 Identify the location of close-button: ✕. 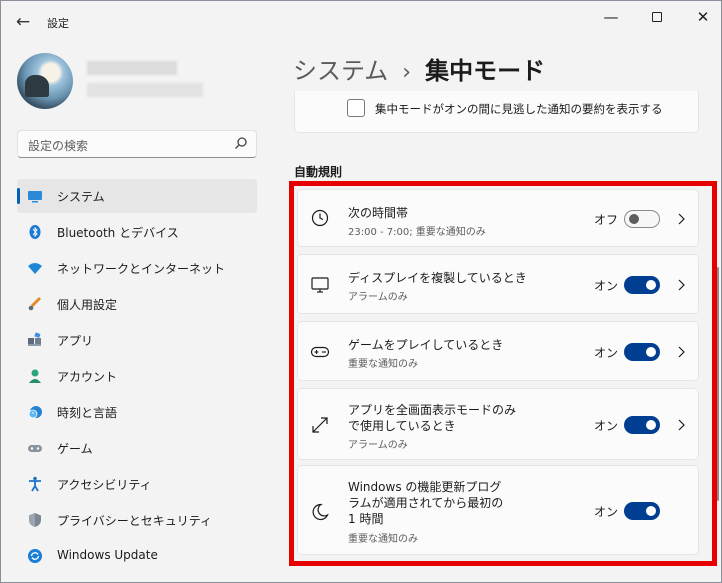
(702, 17).